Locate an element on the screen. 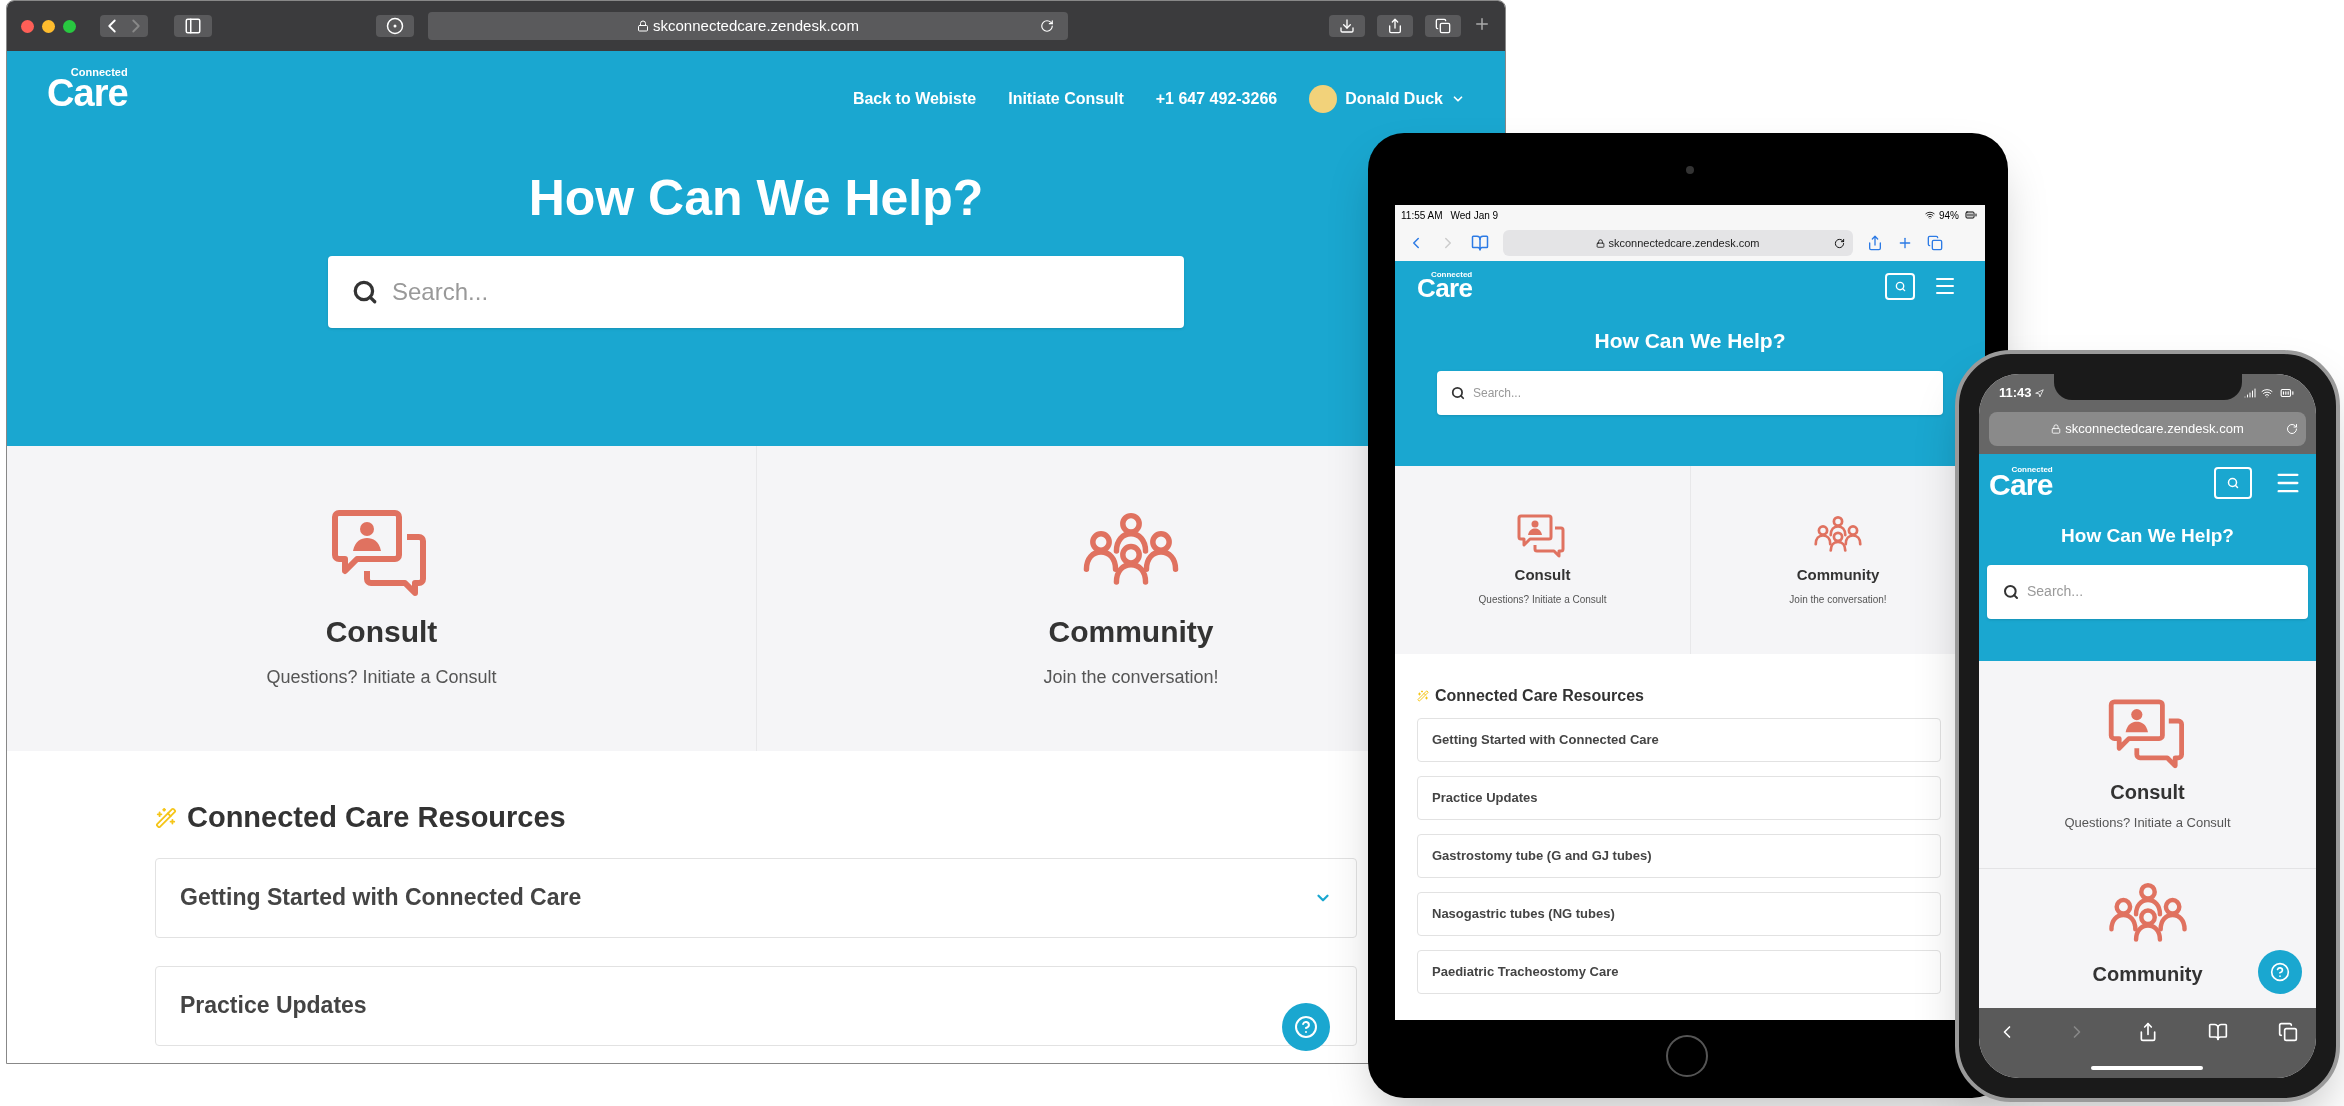 The height and width of the screenshot is (1106, 2344). download-icon is located at coordinates (1347, 26).